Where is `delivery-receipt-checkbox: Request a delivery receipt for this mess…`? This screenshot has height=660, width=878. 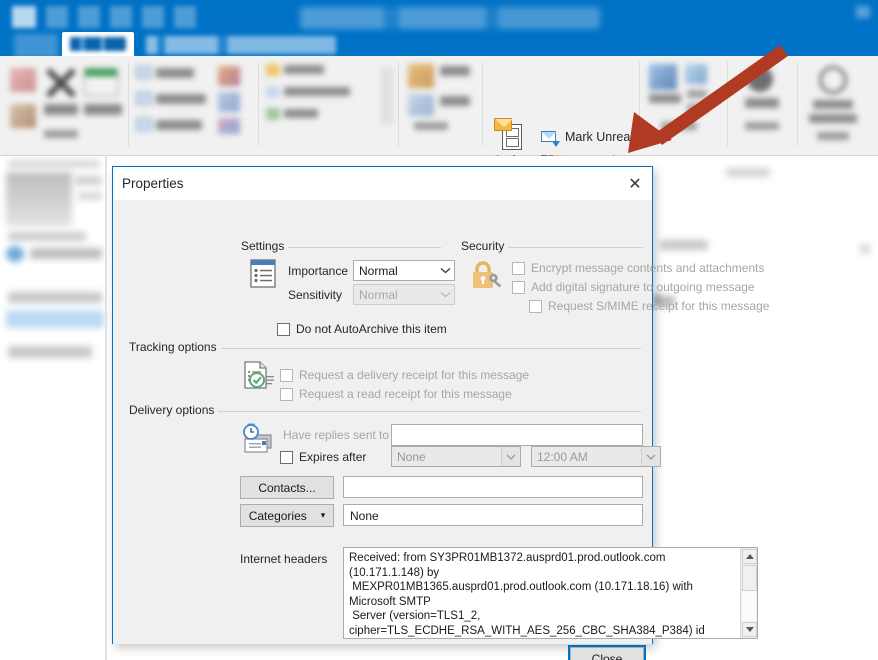
delivery-receipt-checkbox: Request a delivery receipt for this mess… is located at coordinates (404, 375).